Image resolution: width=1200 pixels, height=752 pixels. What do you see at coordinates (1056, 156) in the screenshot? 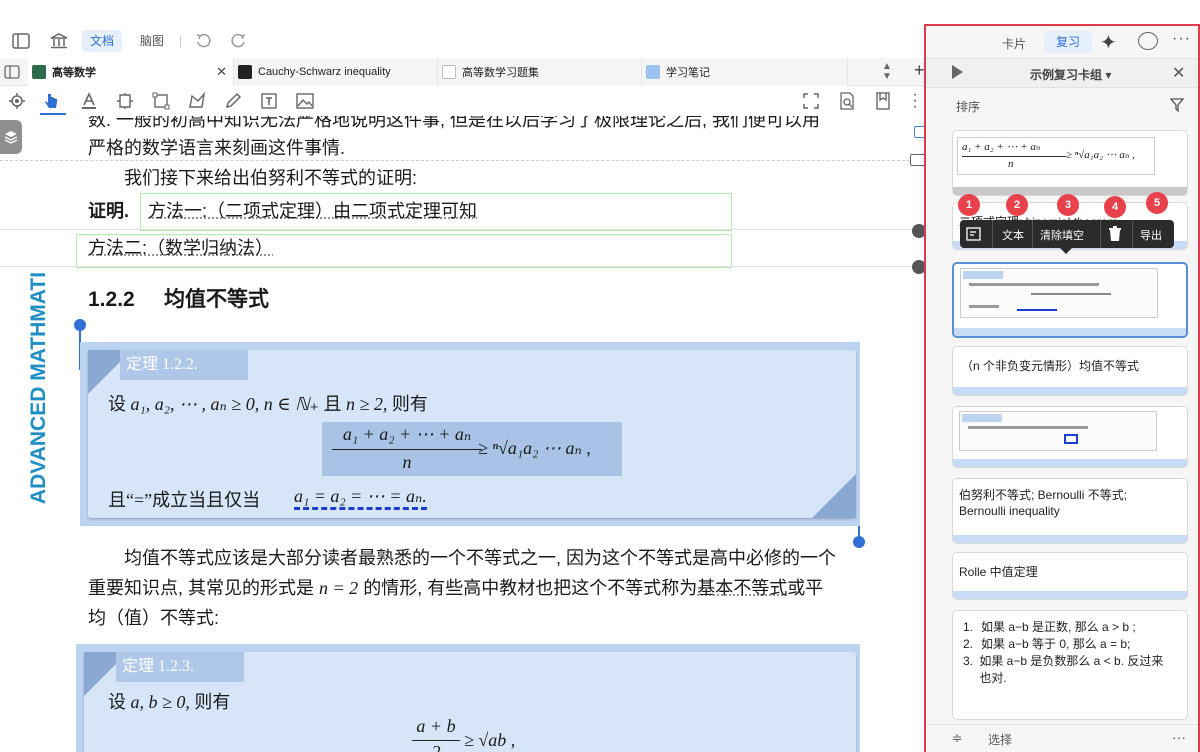
I see `card-formula-image: a₁ + a₂ + ⋯ + aₙ n ≥ ⁿ√a₁a₂ ⋯ aₙ ,` at bounding box center [1056, 156].